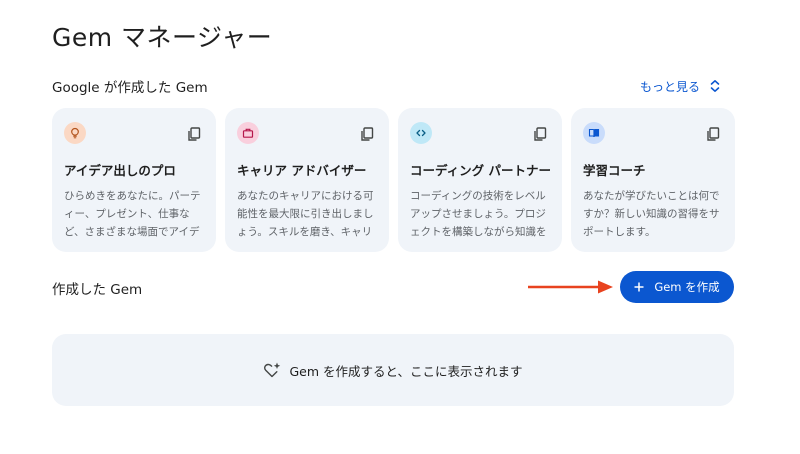 This screenshot has height=454, width=800. I want to click on empty-state: Gem を作成すると、ここに表示されます, so click(393, 370).